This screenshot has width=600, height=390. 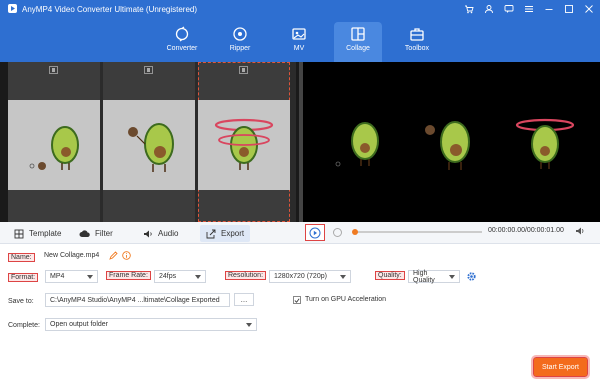 I want to click on tab-collage-label: Collage, so click(x=358, y=48).